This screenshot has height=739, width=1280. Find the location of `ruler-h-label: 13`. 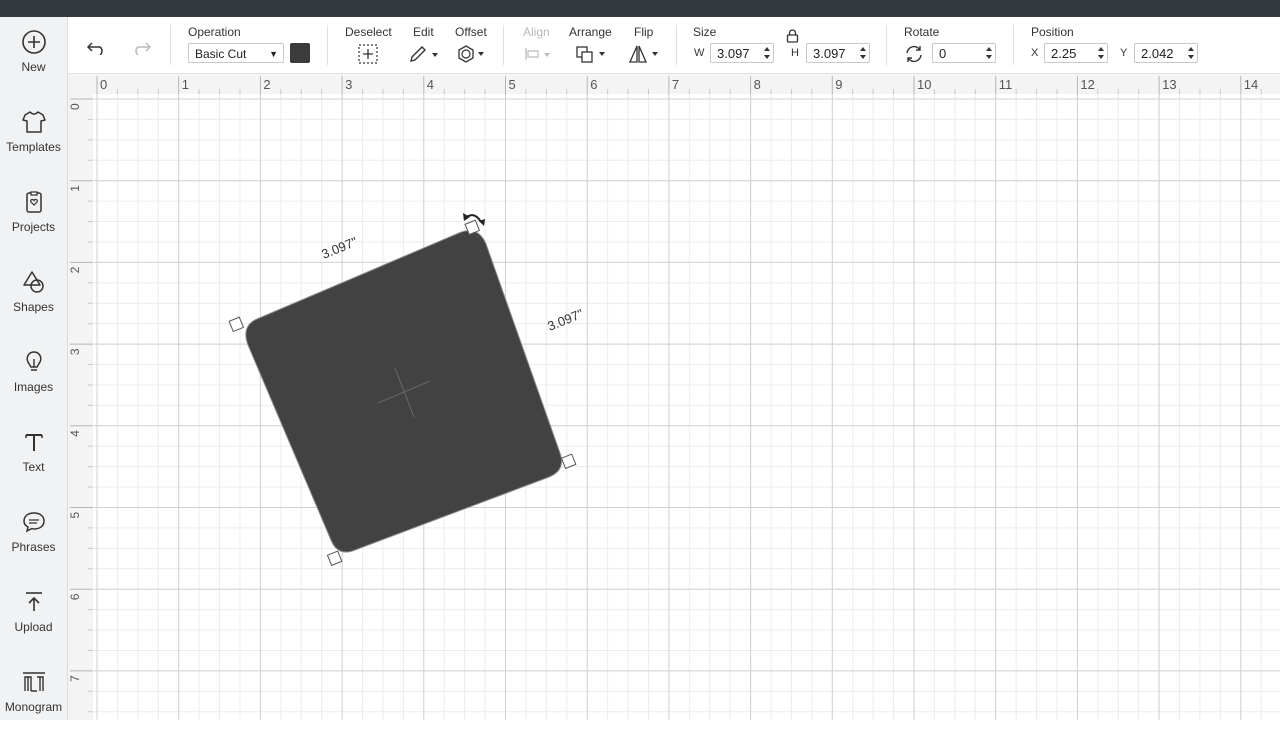

ruler-h-label: 13 is located at coordinates (1169, 84).